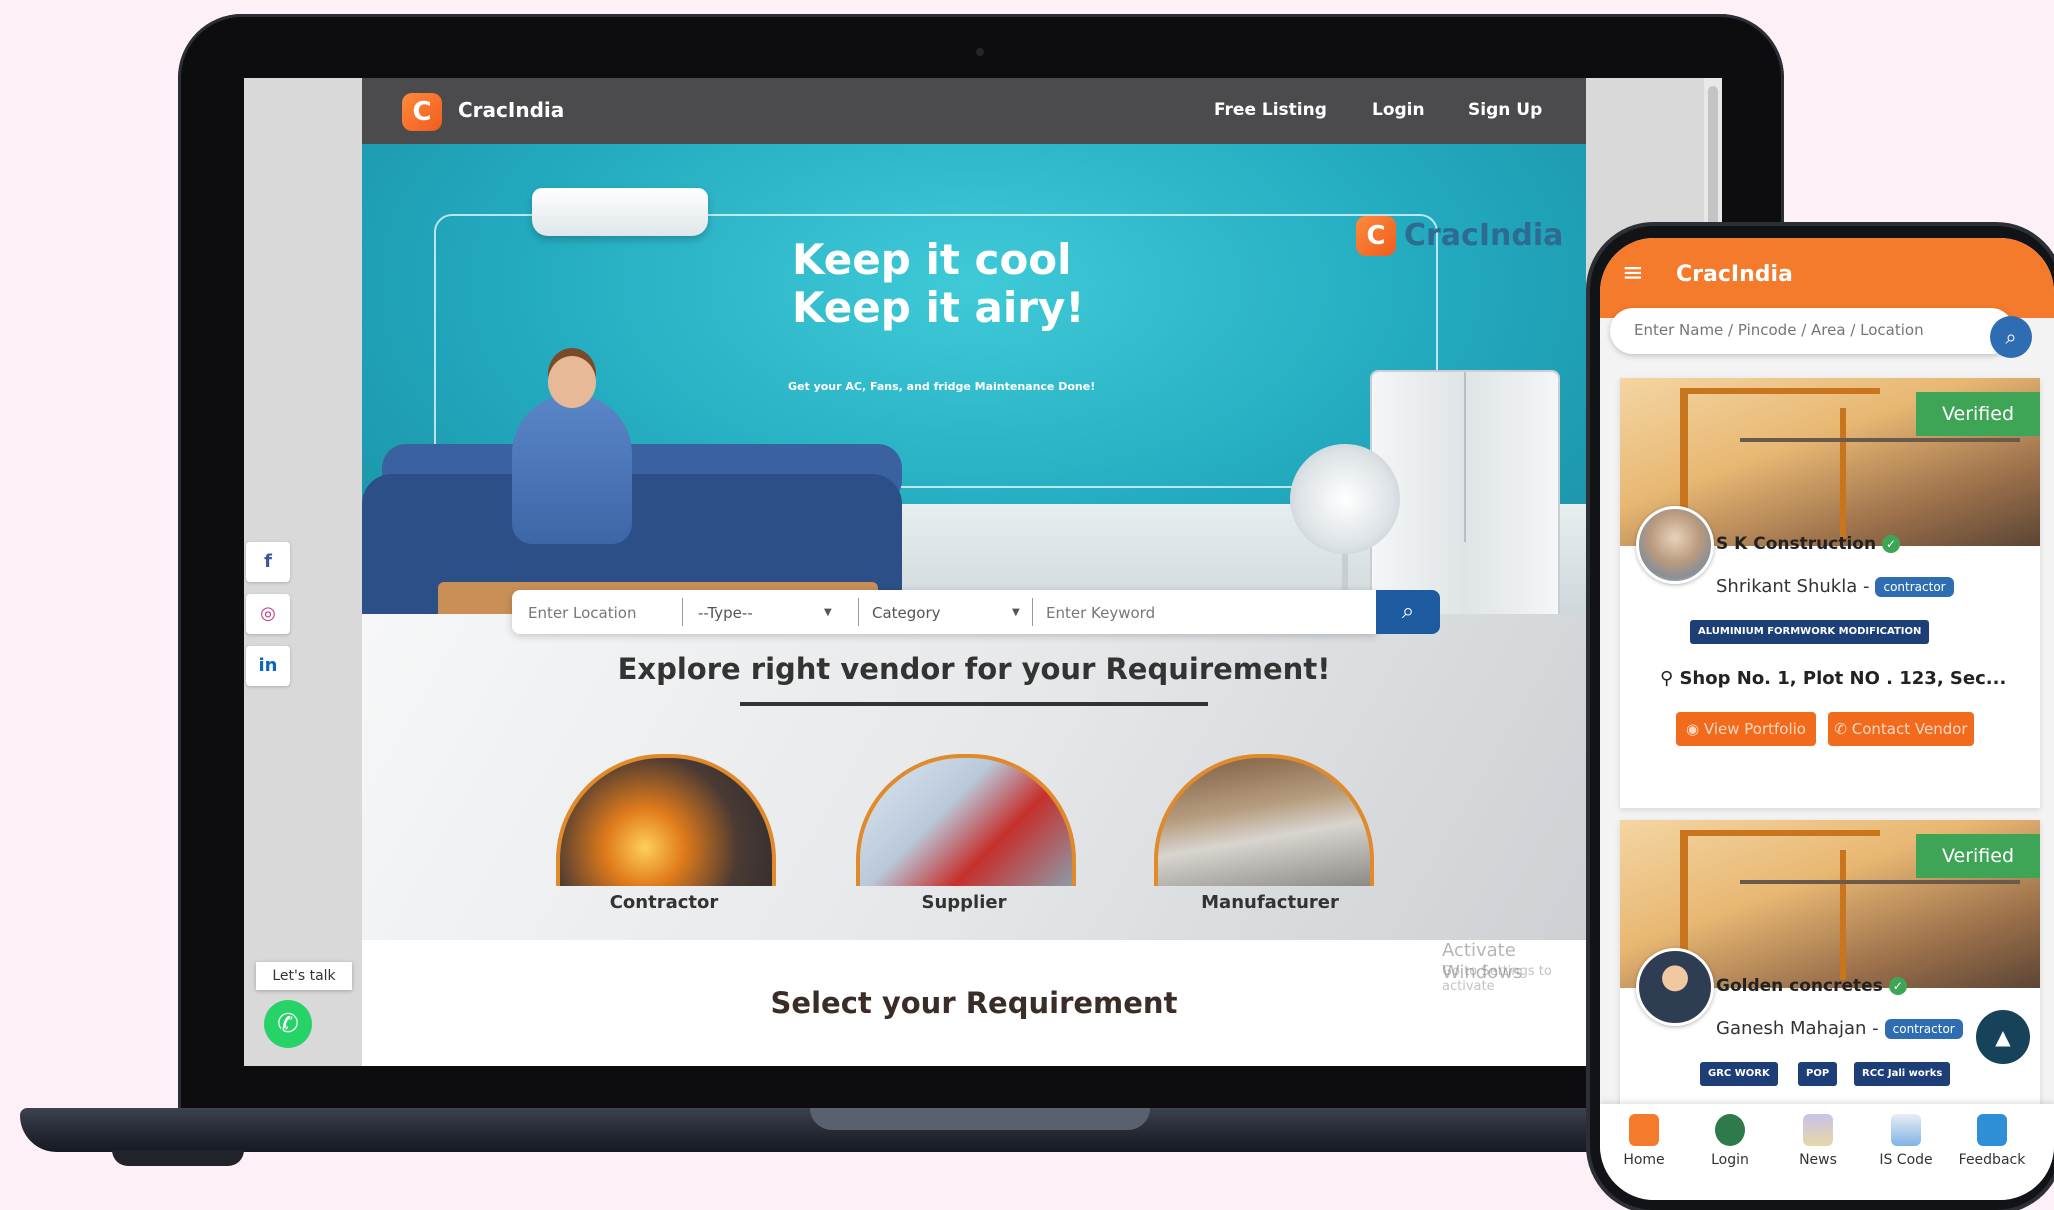 The width and height of the screenshot is (2054, 1210). I want to click on hero-title: Keep it cool Keep it airy!, so click(938, 283).